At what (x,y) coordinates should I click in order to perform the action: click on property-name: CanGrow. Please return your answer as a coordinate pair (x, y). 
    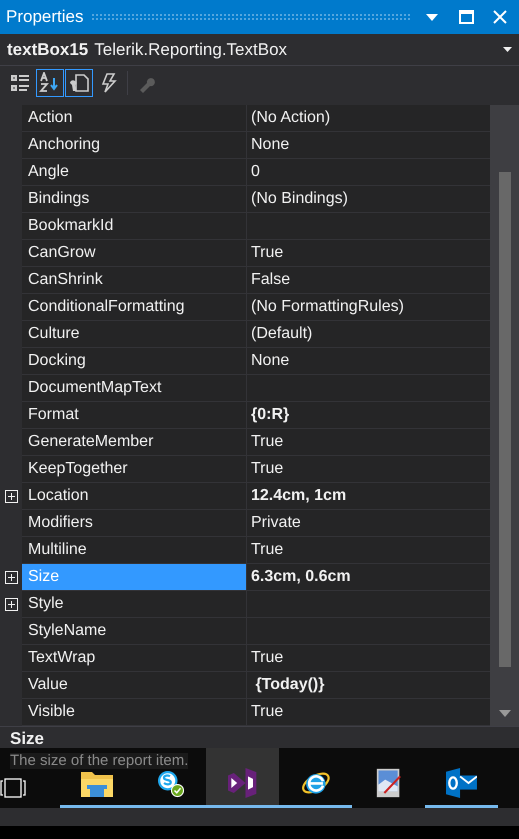
    Looking at the image, I should click on (134, 253).